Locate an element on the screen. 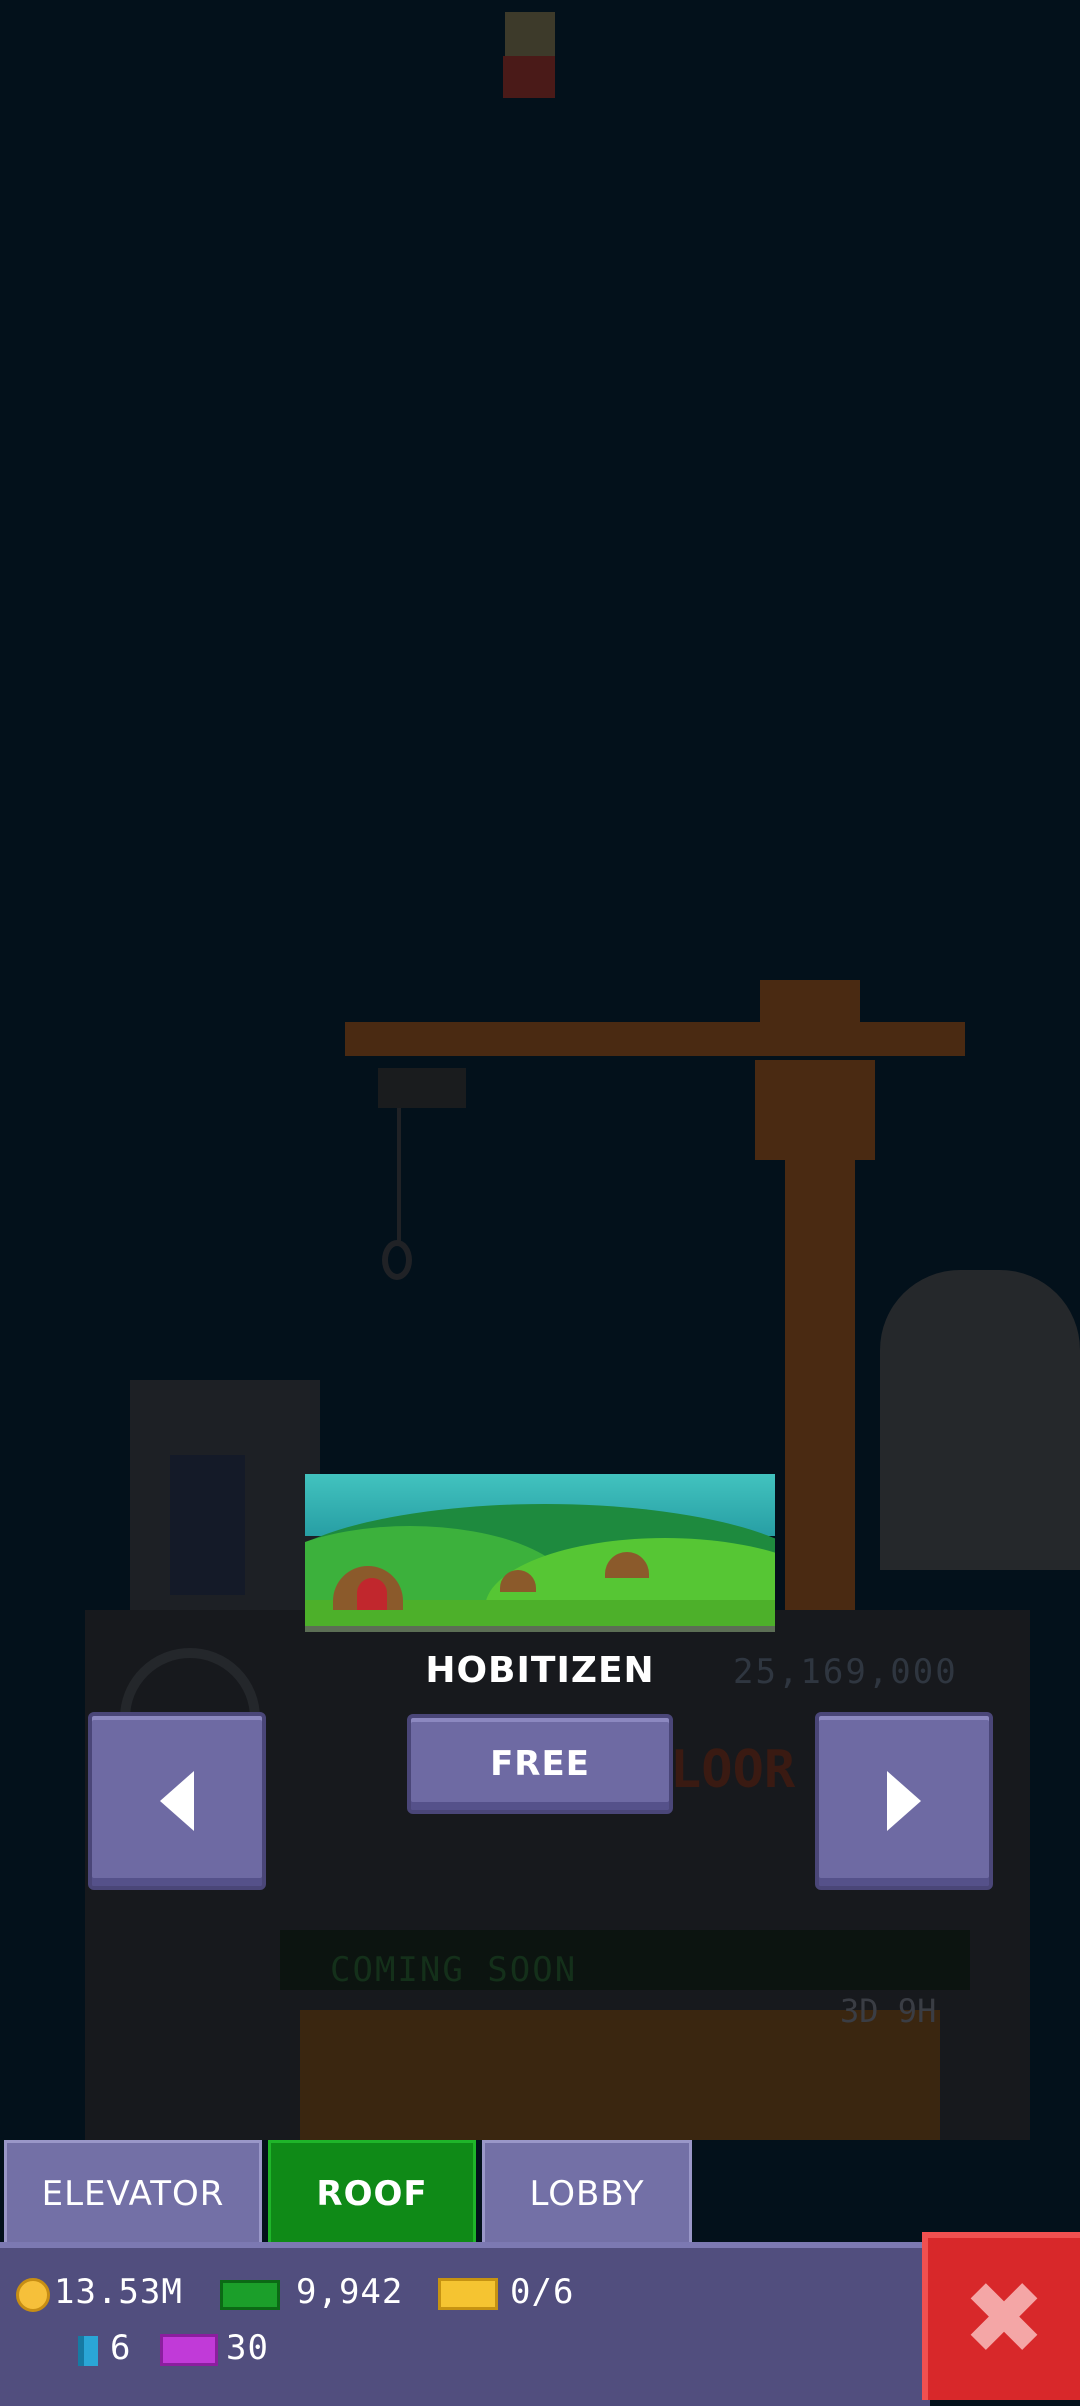 The image size is (1080, 2406). coins-value: 13.53M is located at coordinates (118, 2292).